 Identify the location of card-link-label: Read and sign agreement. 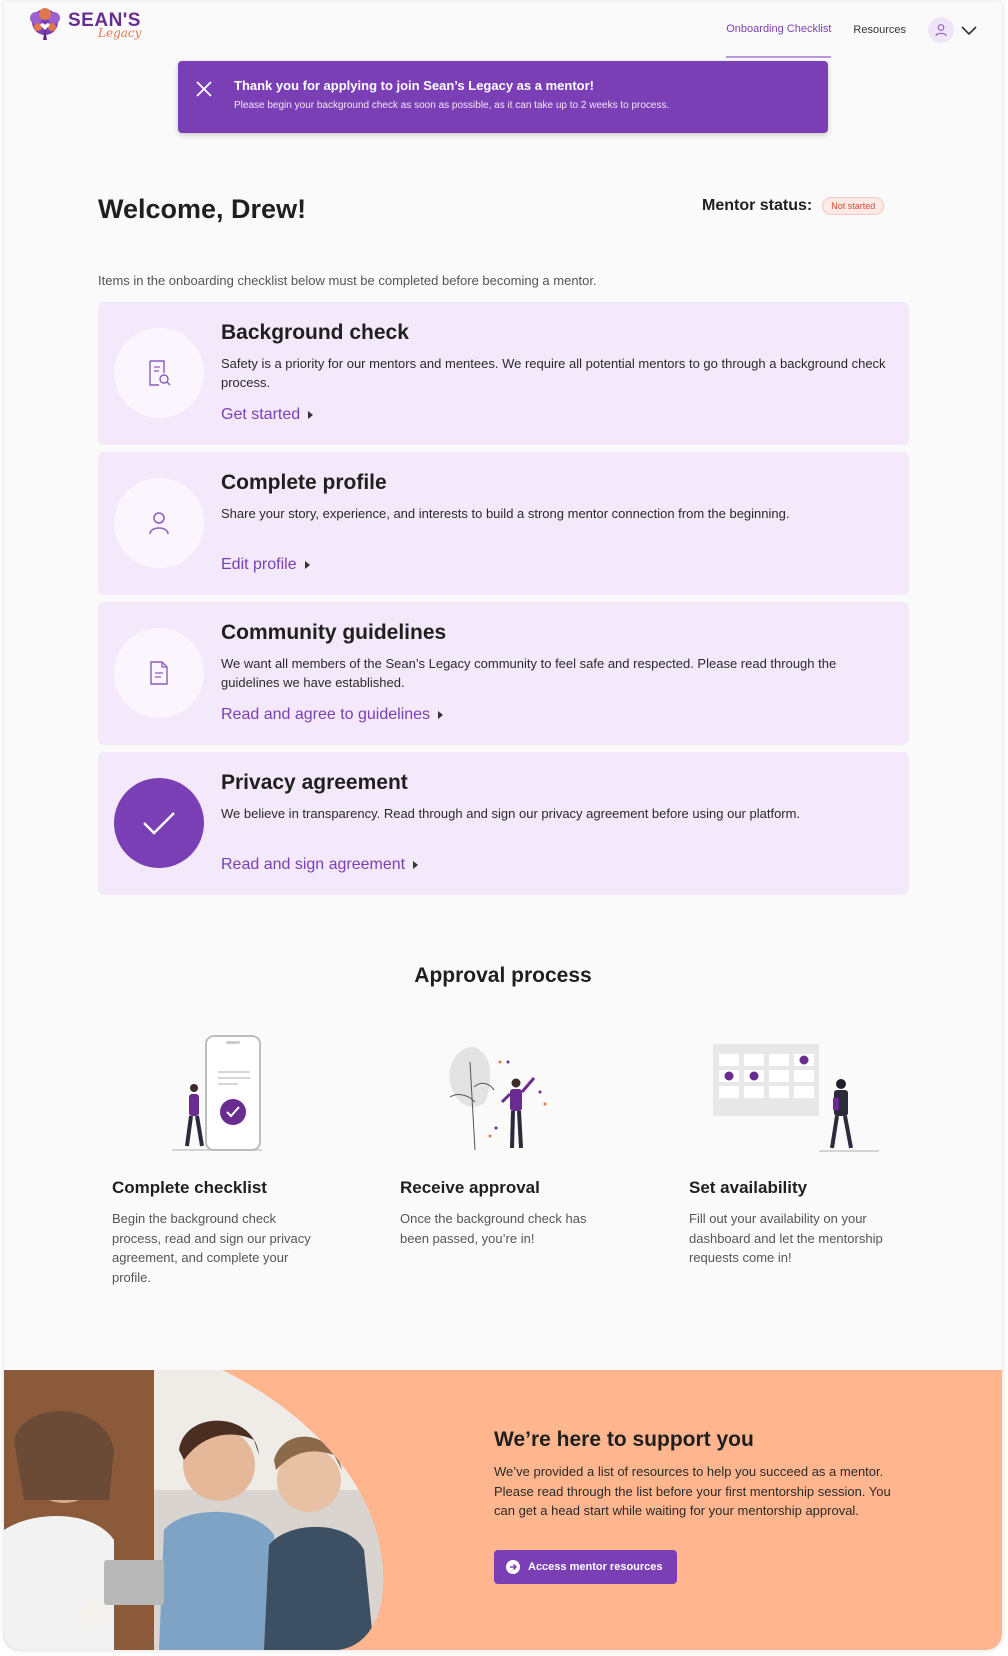
(313, 864).